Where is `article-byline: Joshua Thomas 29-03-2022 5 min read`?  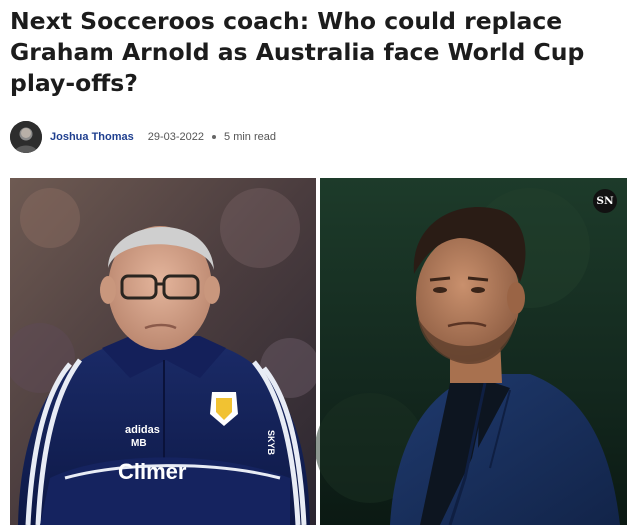
article-byline: Joshua Thomas 29-03-2022 5 min read is located at coordinates (143, 137).